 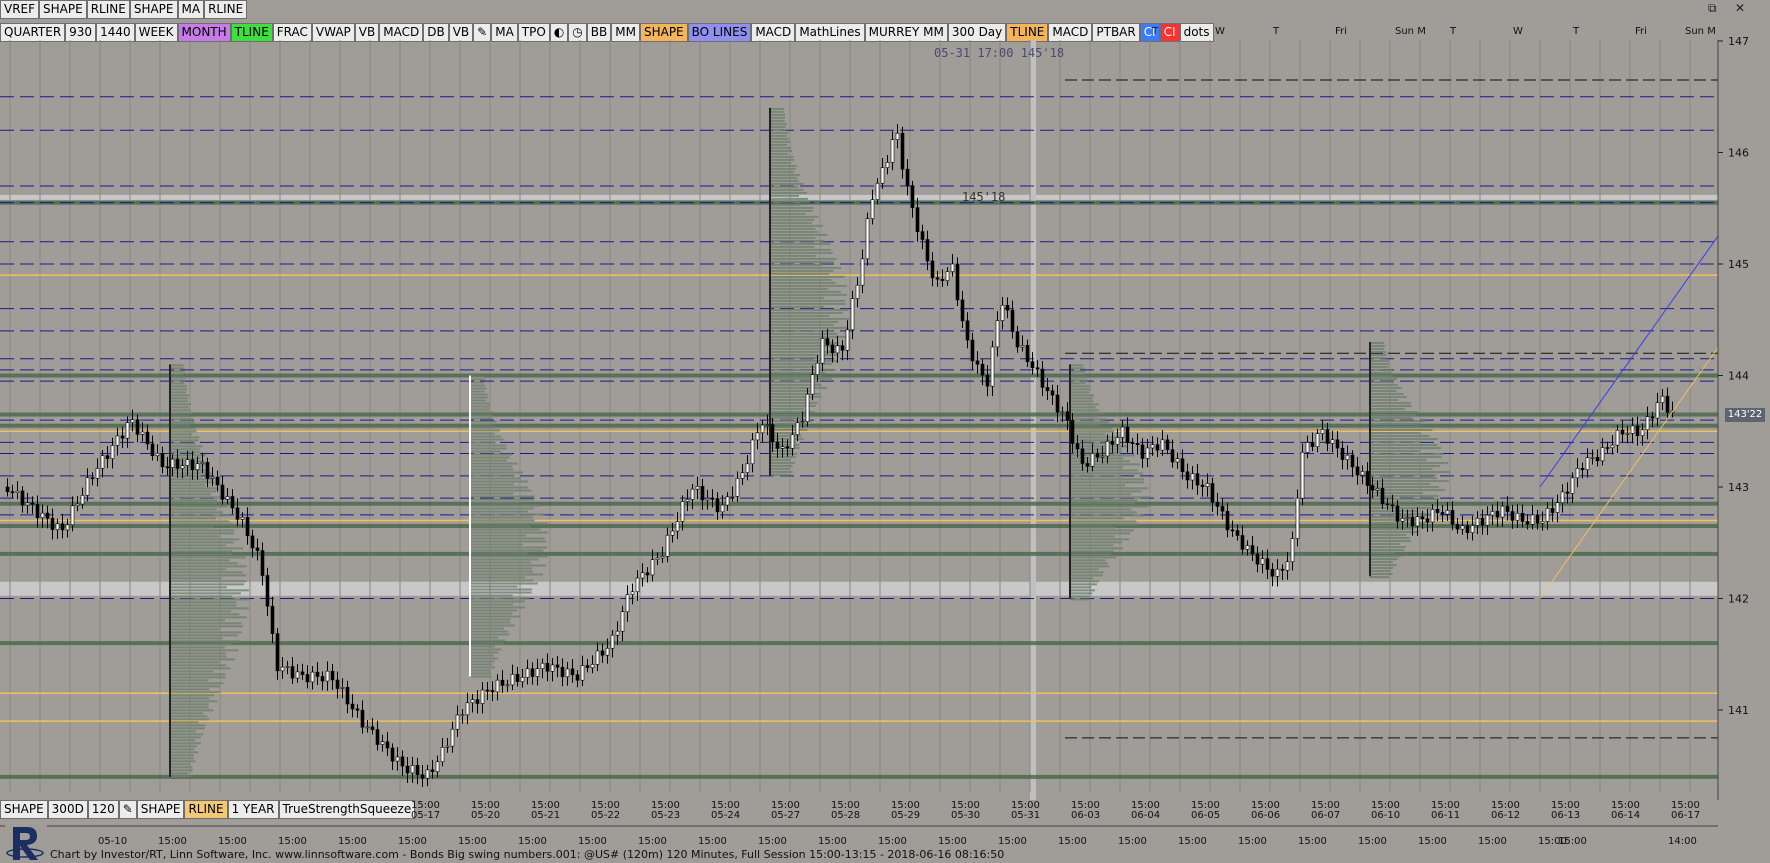 I want to click on day-of-week-label: W, so click(x=1220, y=31).